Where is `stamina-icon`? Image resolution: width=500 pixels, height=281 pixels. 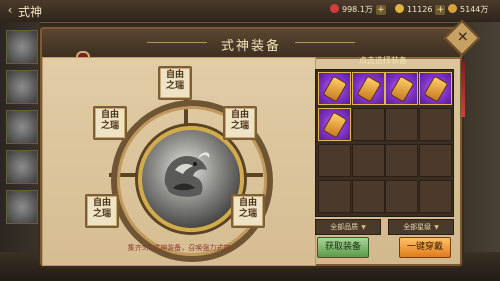 stamina-icon is located at coordinates (452, 8).